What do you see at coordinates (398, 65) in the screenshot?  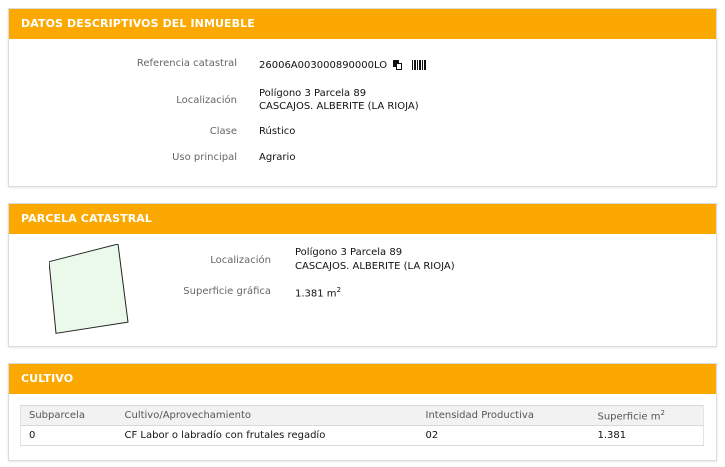 I see `copy-icon` at bounding box center [398, 65].